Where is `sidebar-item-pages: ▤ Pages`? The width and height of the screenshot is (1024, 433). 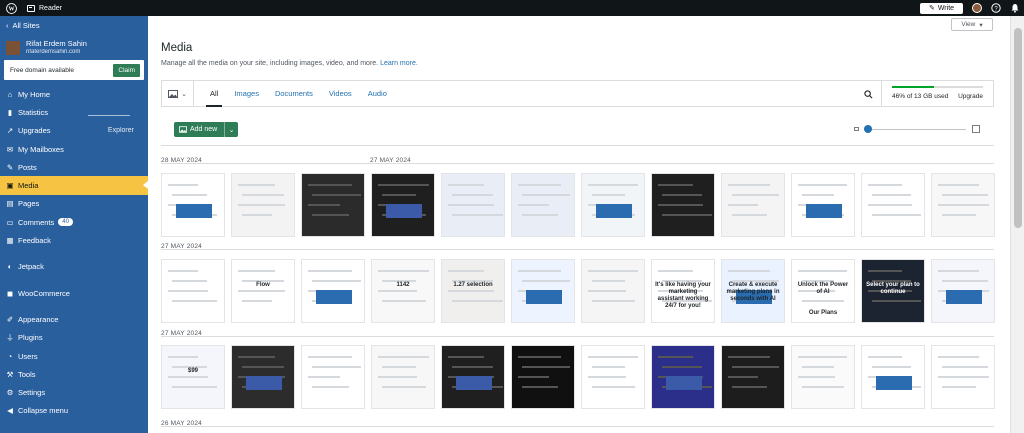 sidebar-item-pages: ▤ Pages is located at coordinates (74, 204).